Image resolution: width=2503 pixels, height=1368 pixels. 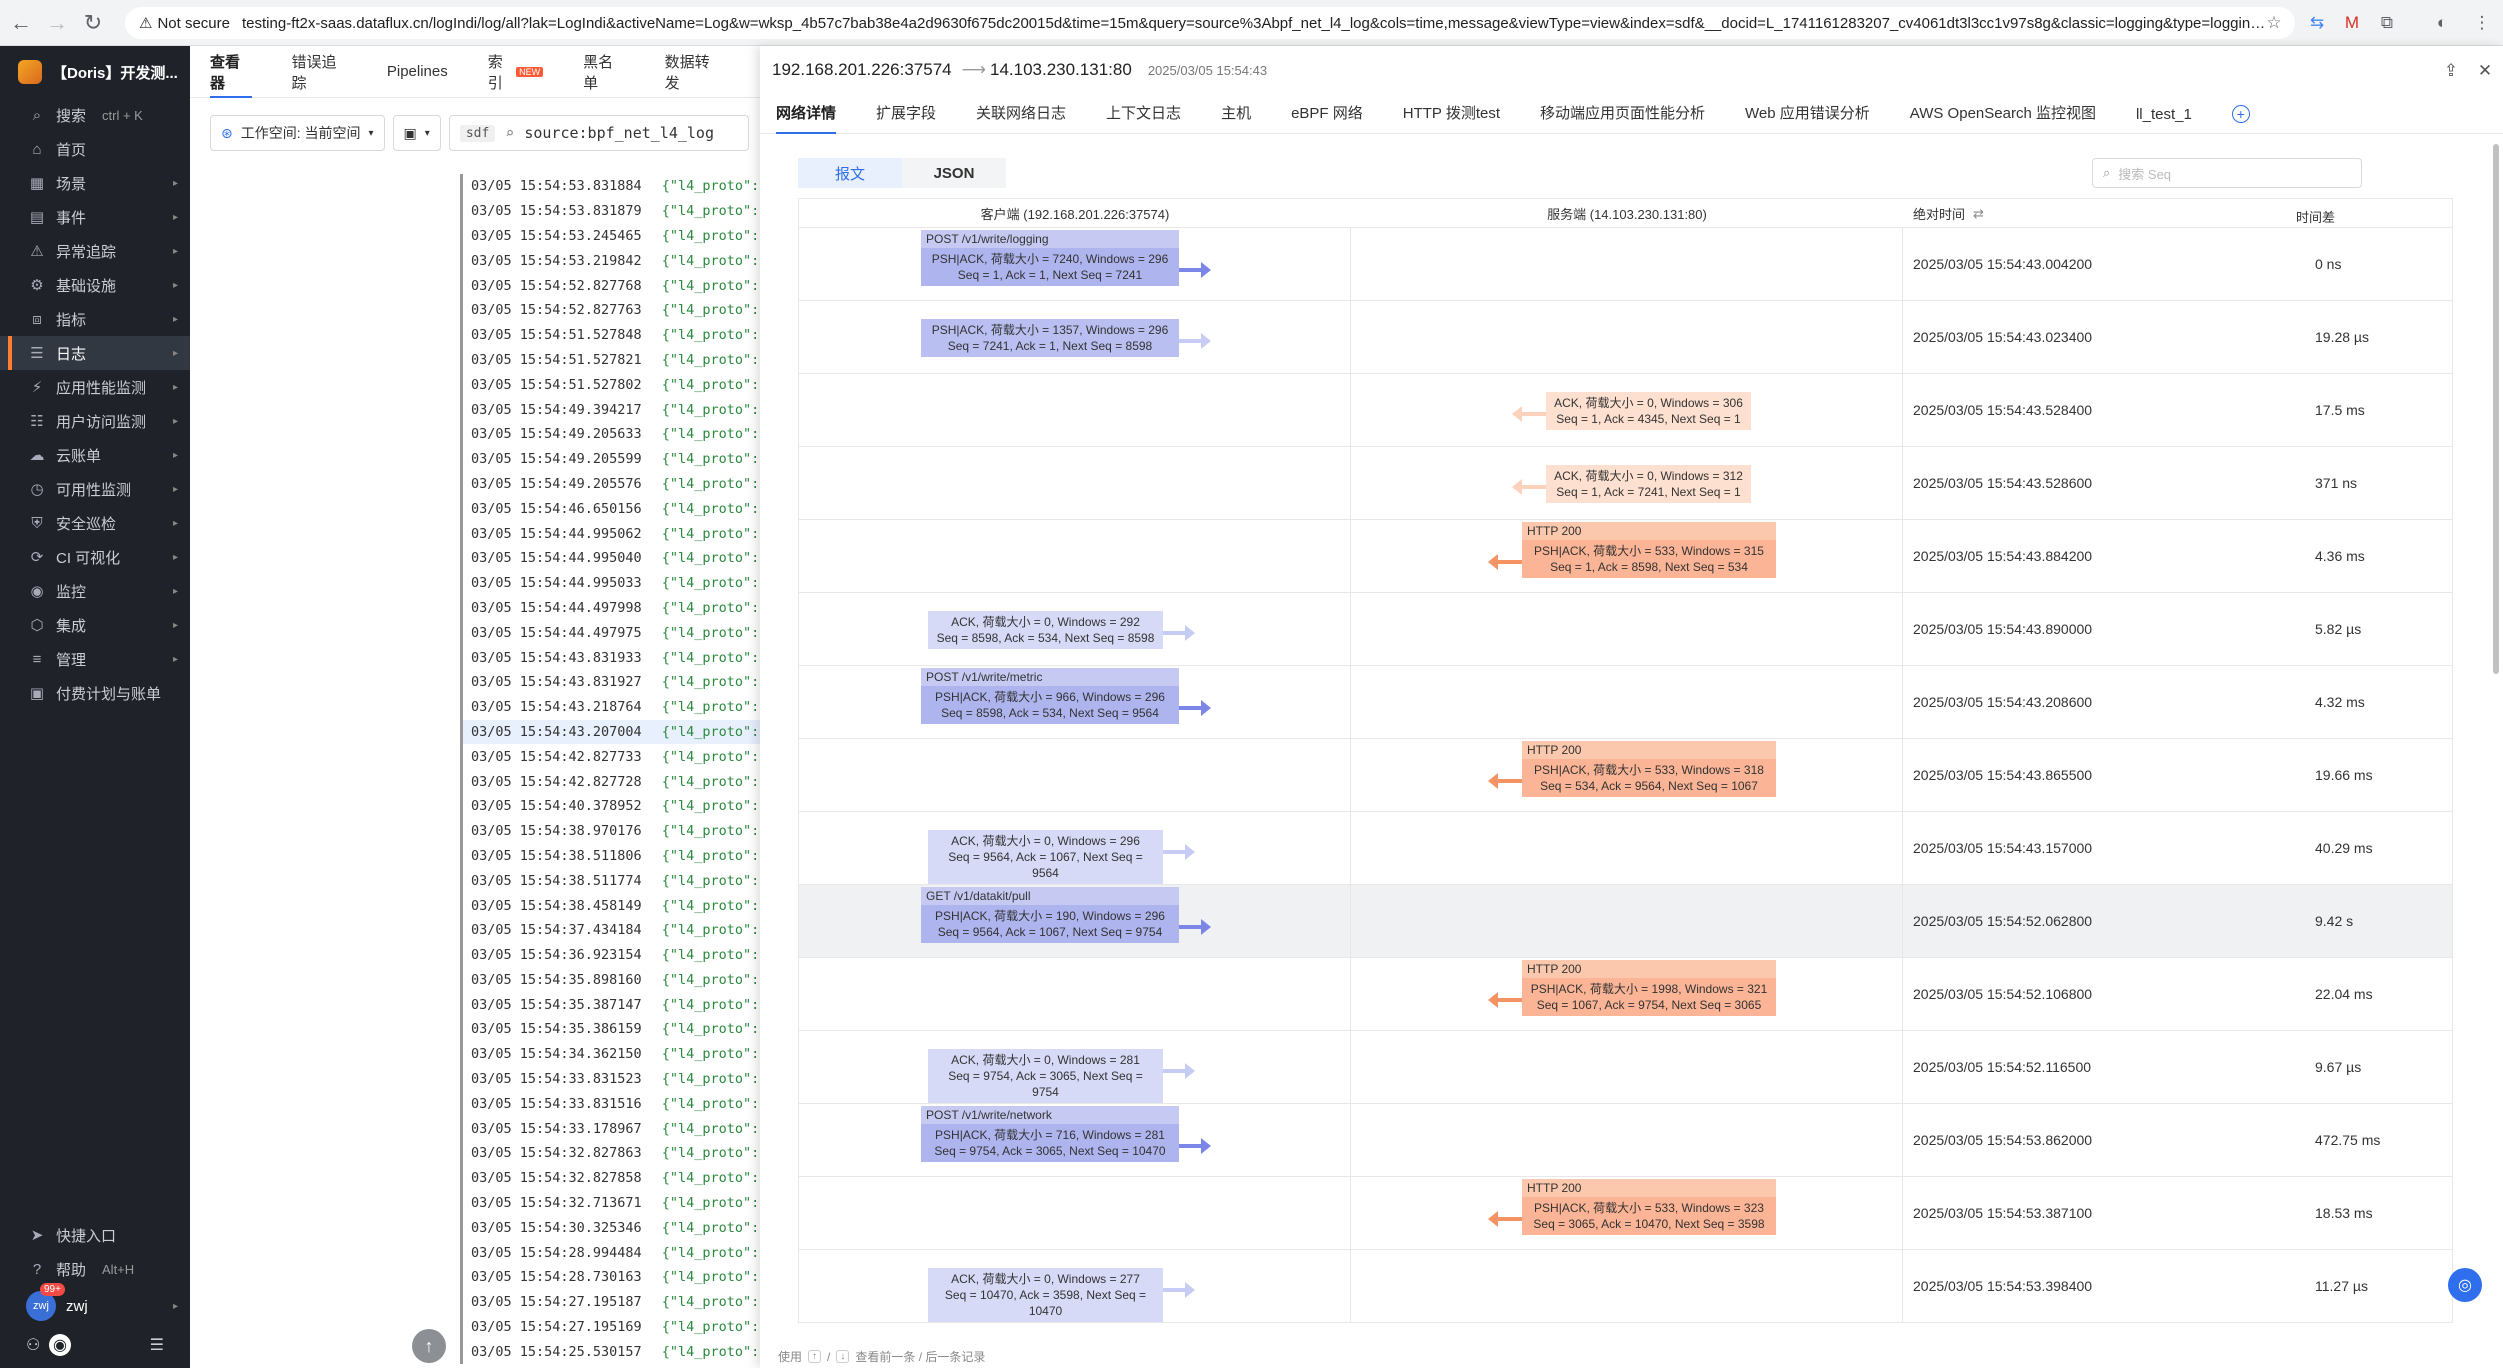 What do you see at coordinates (95, 149) in the screenshot?
I see `sidebar-item-home: ⌂ 首页` at bounding box center [95, 149].